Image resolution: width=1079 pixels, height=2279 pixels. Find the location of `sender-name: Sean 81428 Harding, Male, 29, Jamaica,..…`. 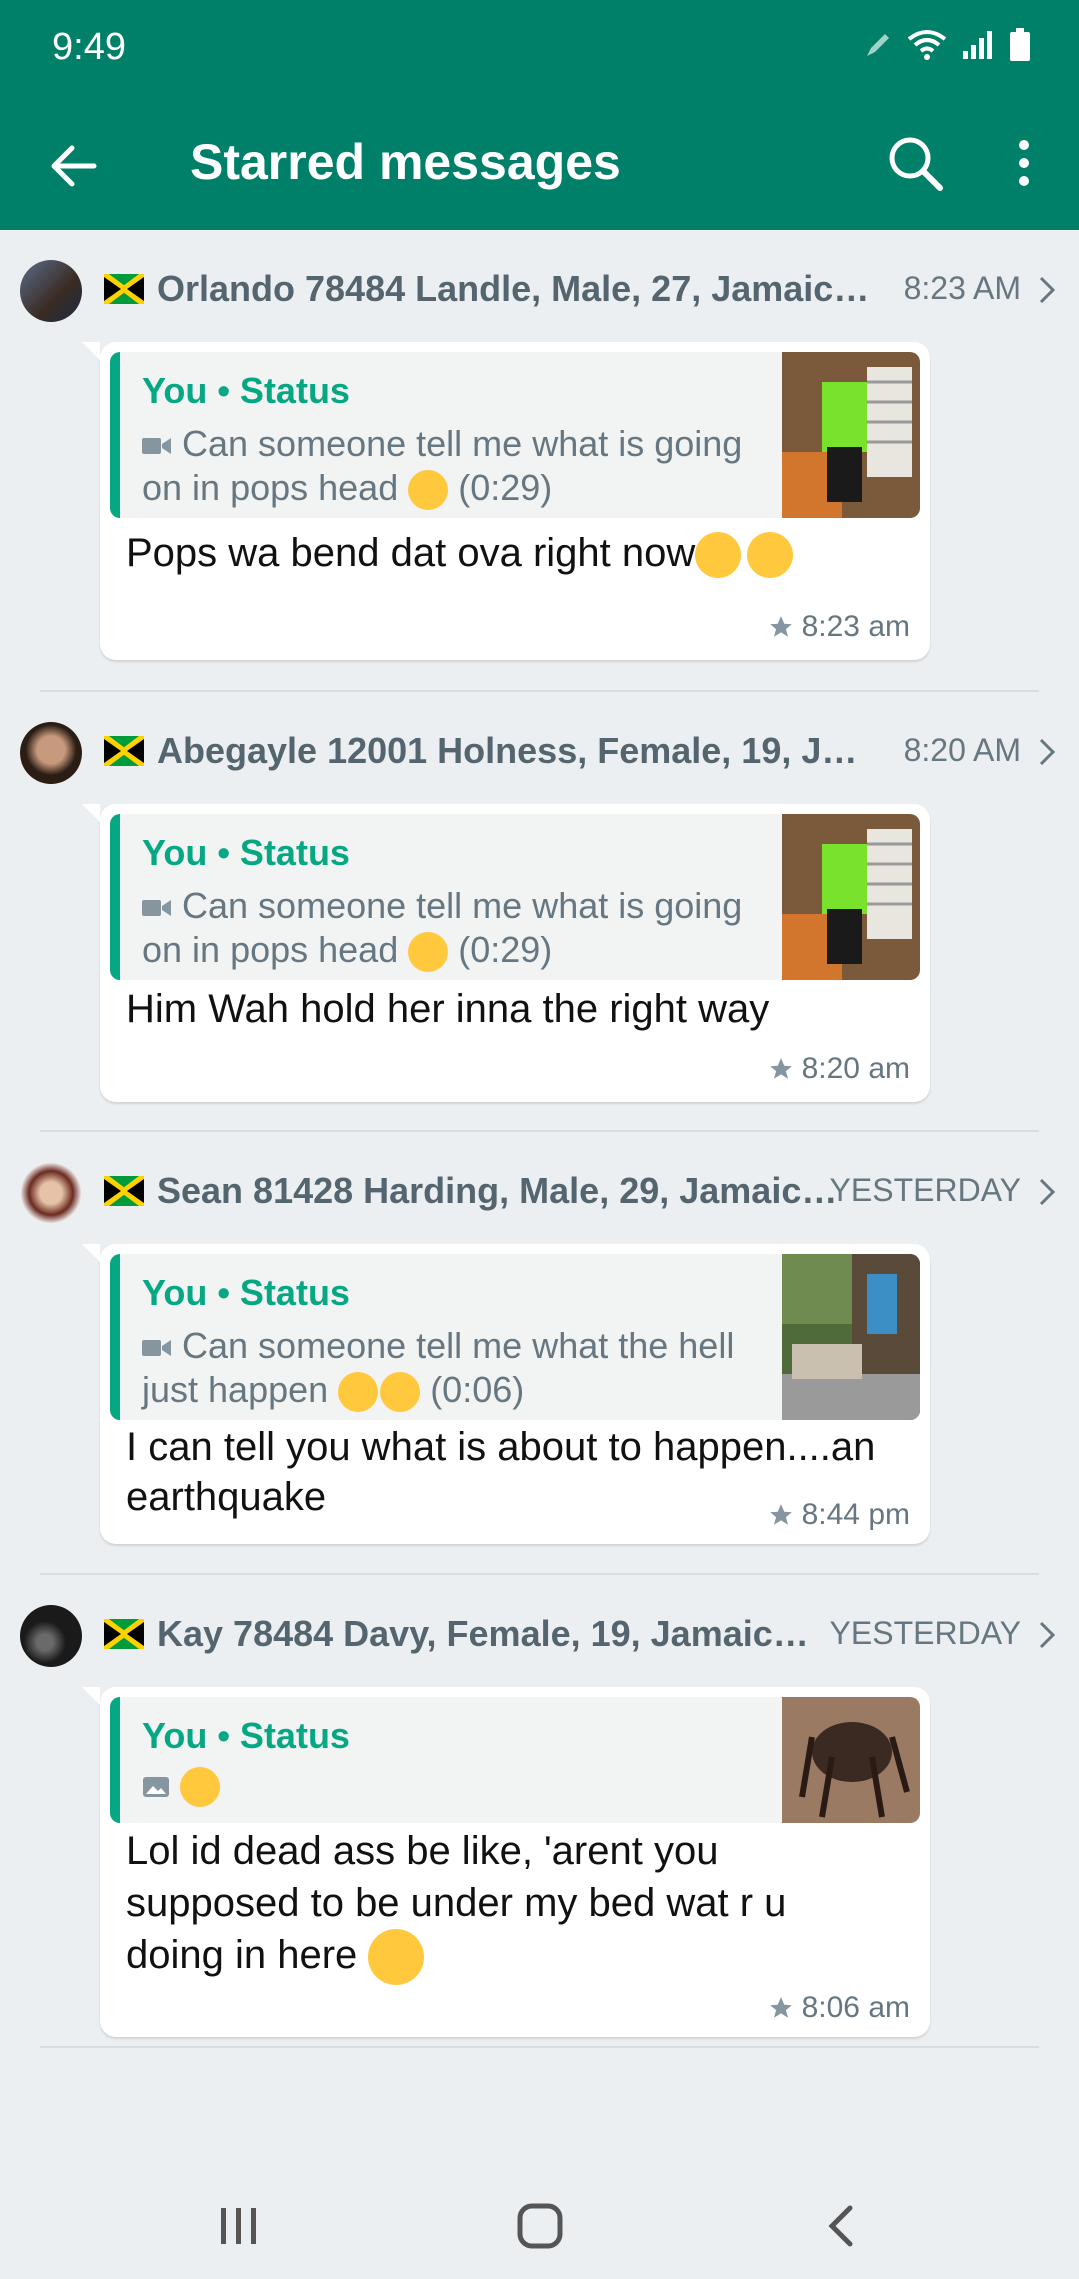

sender-name: Sean 81428 Harding, Male, 29, Jamaica,..… is located at coordinates (502, 1190).